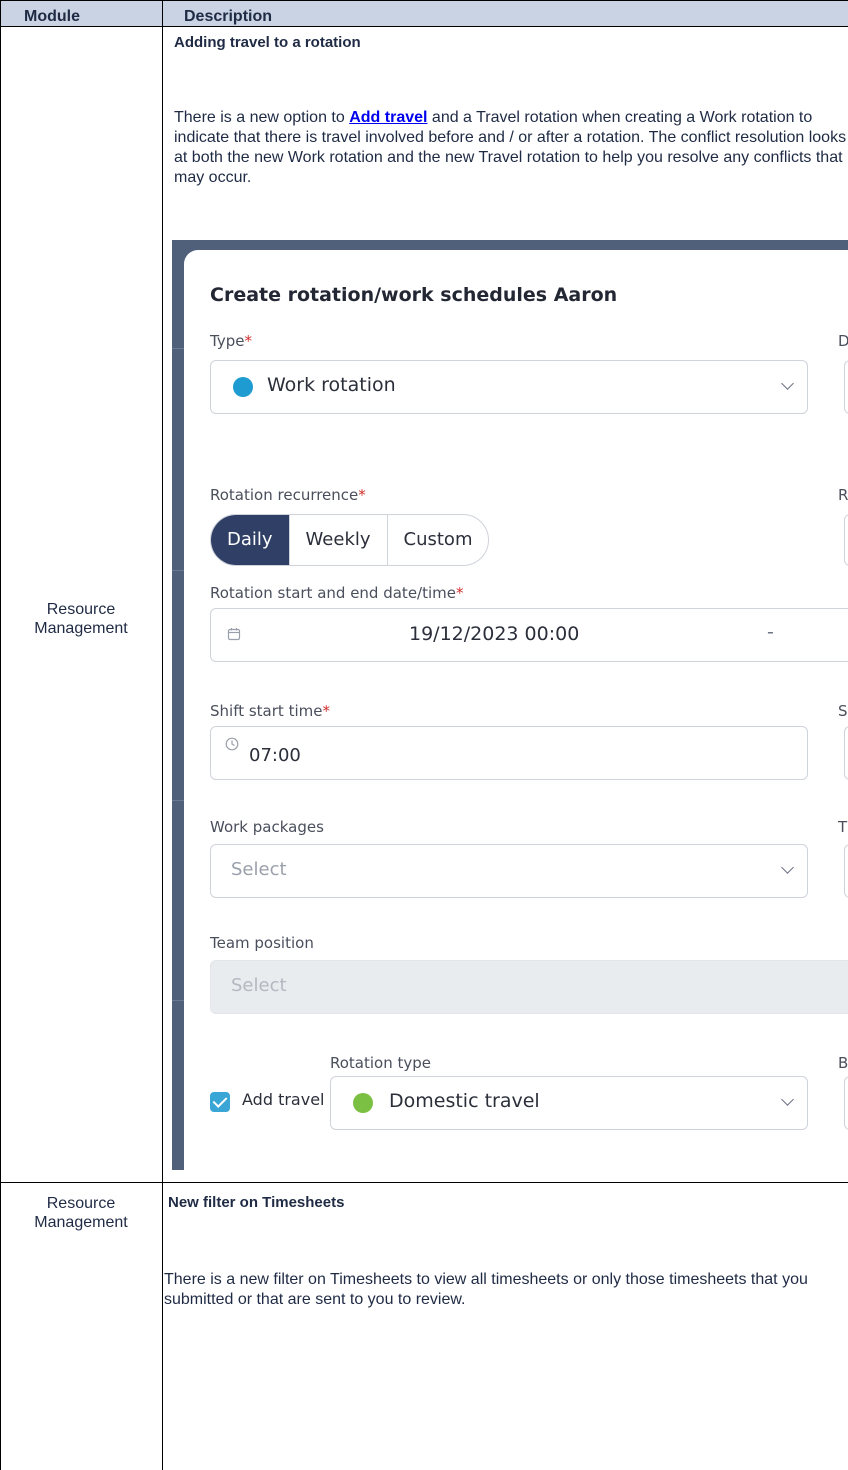 The image size is (848, 1470). I want to click on table-column-divider, so click(162, 735).